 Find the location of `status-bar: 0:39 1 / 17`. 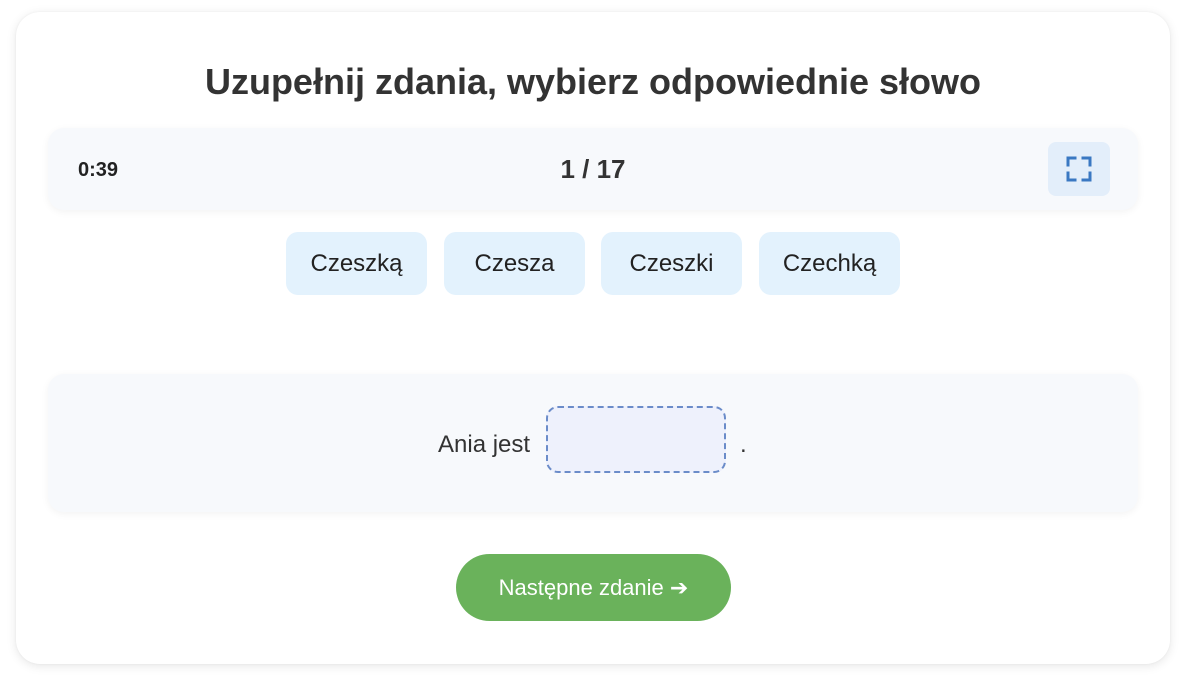

status-bar: 0:39 1 / 17 is located at coordinates (593, 169).